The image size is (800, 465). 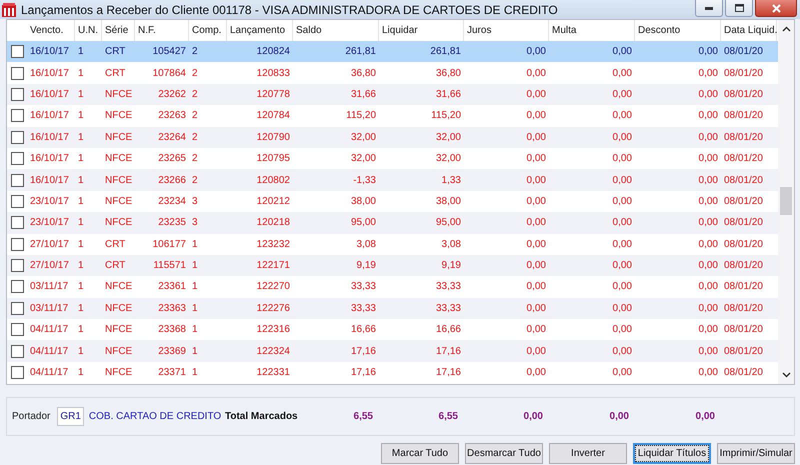 I want to click on portador-code-field: GR1, so click(x=70, y=416).